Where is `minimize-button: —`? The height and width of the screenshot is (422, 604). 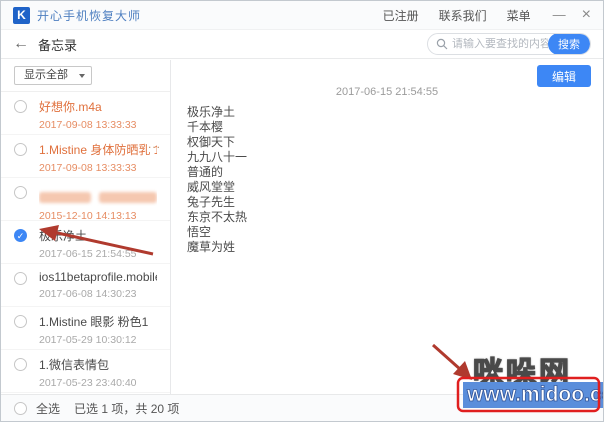 minimize-button: — is located at coordinates (559, 14).